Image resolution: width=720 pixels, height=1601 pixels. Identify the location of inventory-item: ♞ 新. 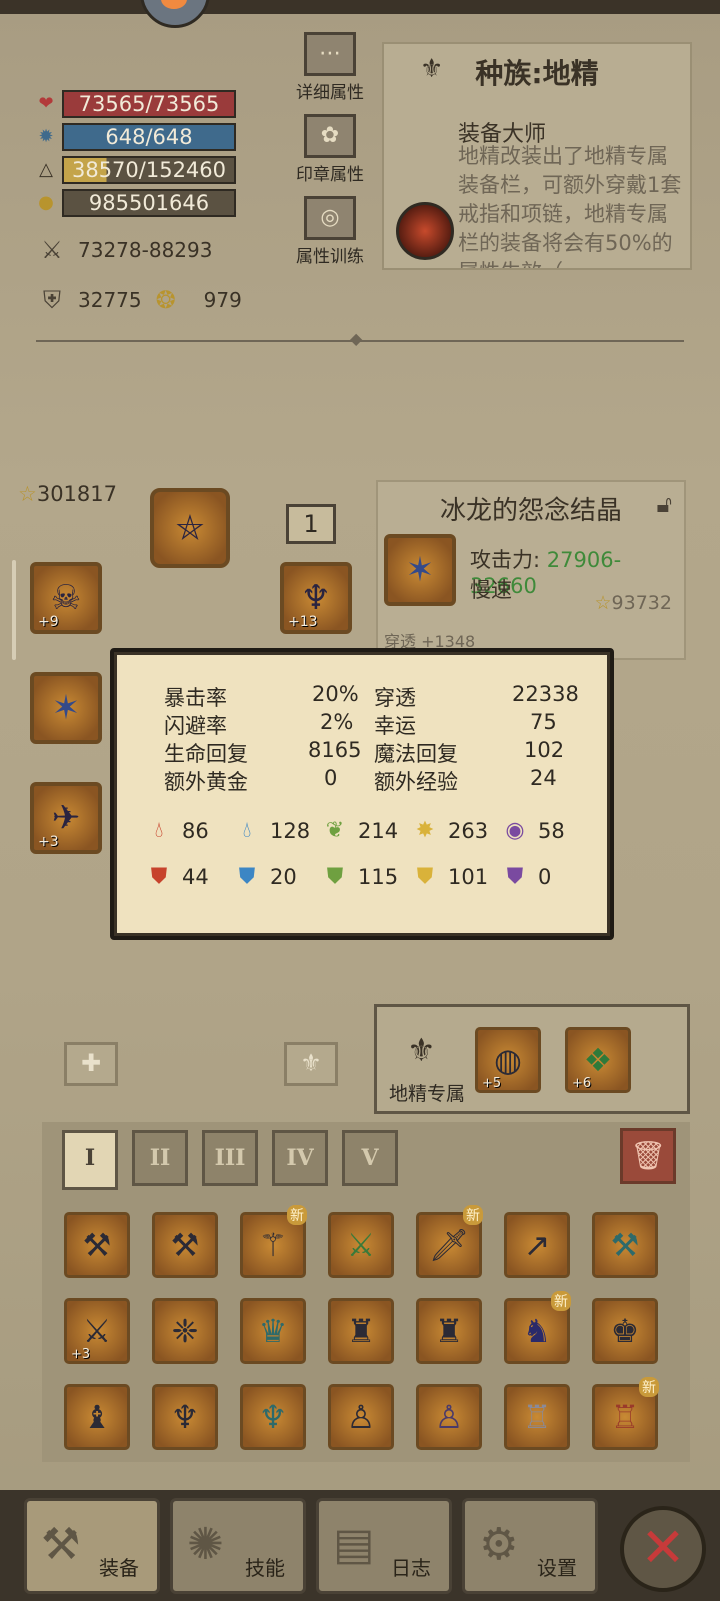
(537, 1327).